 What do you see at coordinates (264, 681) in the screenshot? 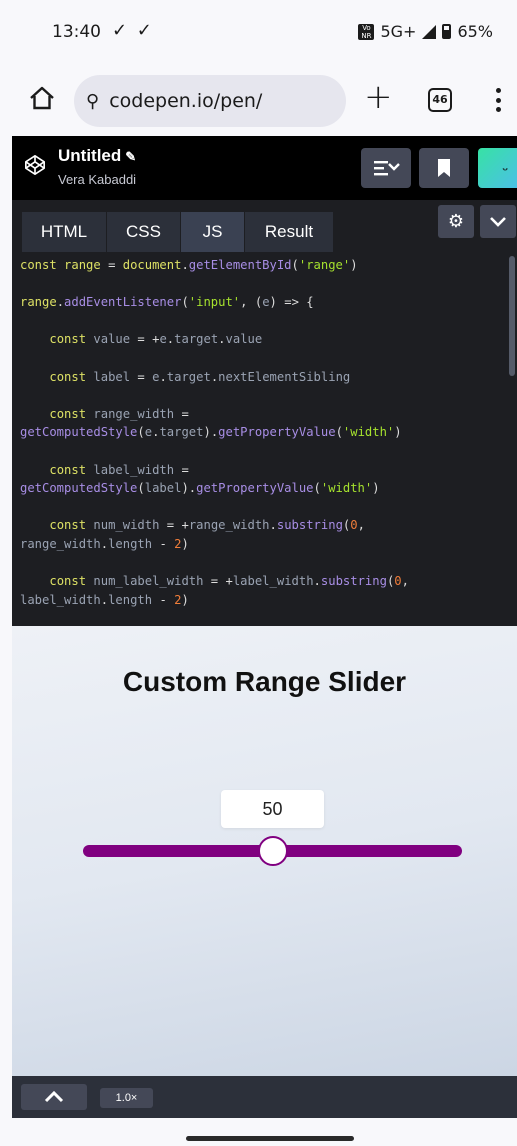
I see `result-title: Custom Range Slider` at bounding box center [264, 681].